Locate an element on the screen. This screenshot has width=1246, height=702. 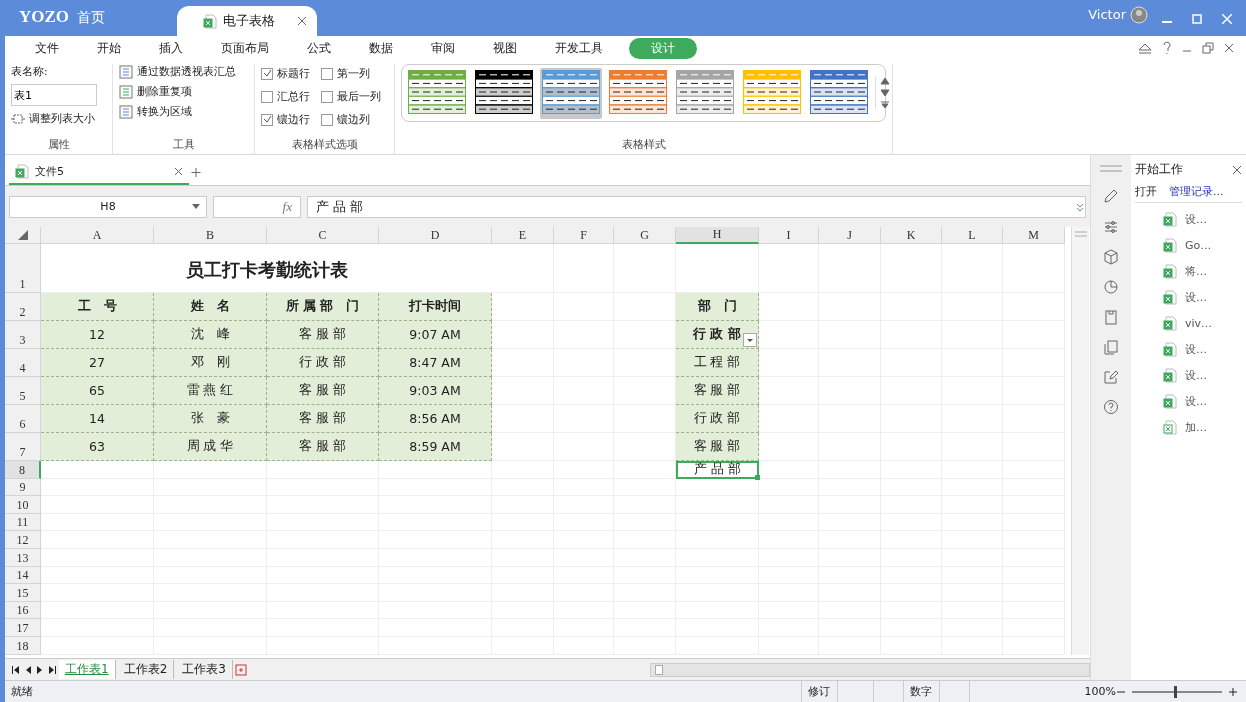
horizontal-scrollbar is located at coordinates (870, 669).